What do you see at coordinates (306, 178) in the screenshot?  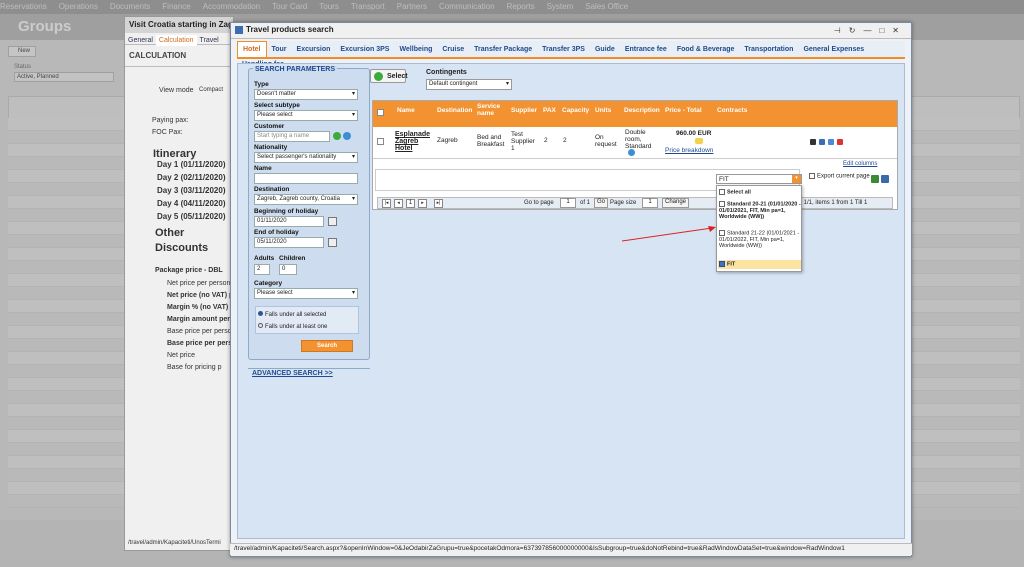 I see `name-input` at bounding box center [306, 178].